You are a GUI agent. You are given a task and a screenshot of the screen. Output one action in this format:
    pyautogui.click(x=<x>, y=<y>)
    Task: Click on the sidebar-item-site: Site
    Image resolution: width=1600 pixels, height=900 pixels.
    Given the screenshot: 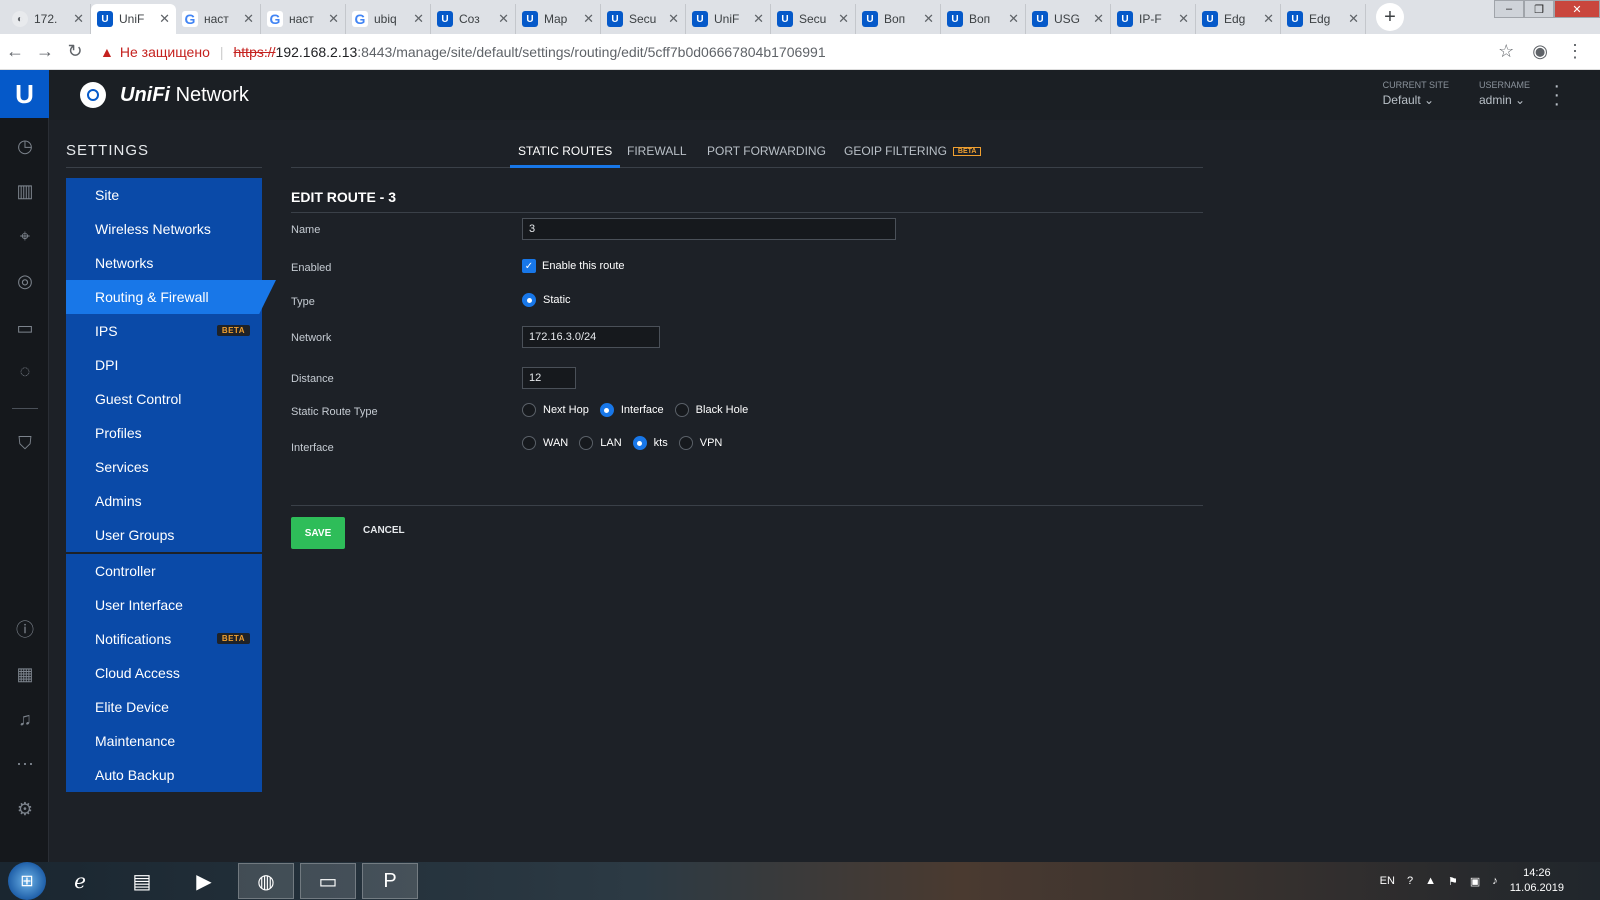 What is the action you would take?
    pyautogui.click(x=164, y=195)
    